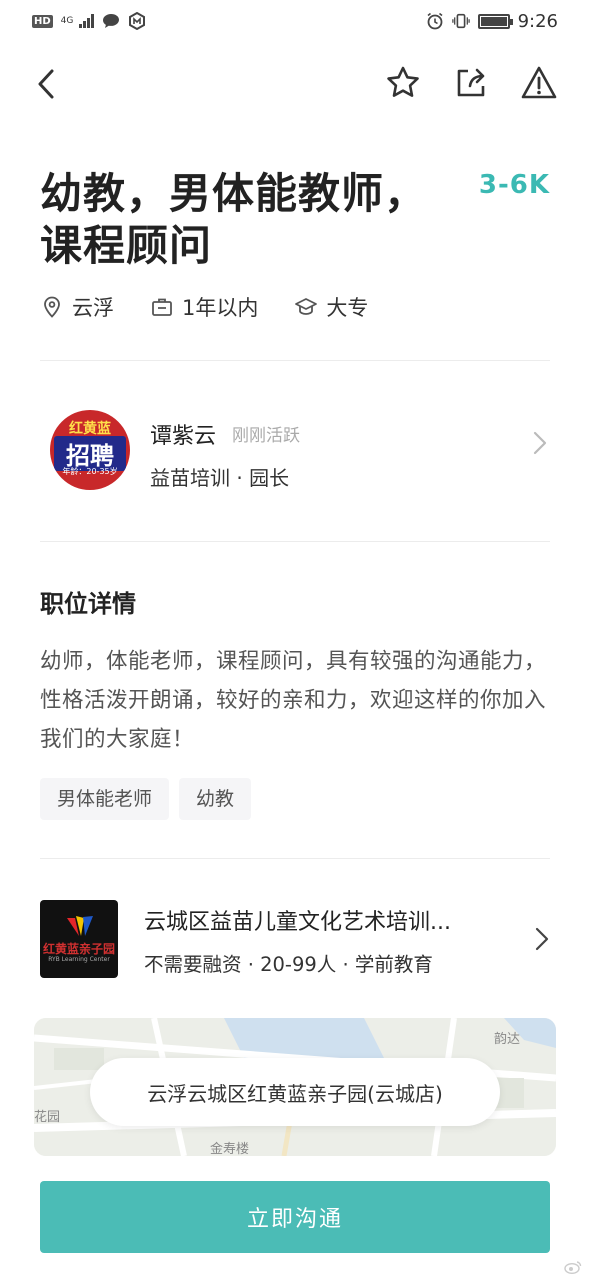  What do you see at coordinates (162, 307) in the screenshot?
I see `briefcase-icon` at bounding box center [162, 307].